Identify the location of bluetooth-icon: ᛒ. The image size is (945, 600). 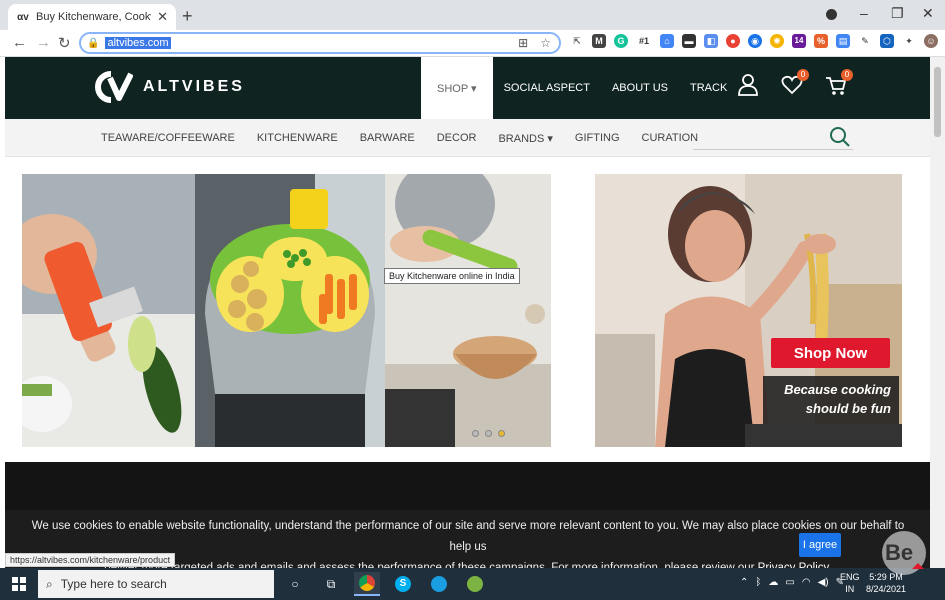
(758, 582).